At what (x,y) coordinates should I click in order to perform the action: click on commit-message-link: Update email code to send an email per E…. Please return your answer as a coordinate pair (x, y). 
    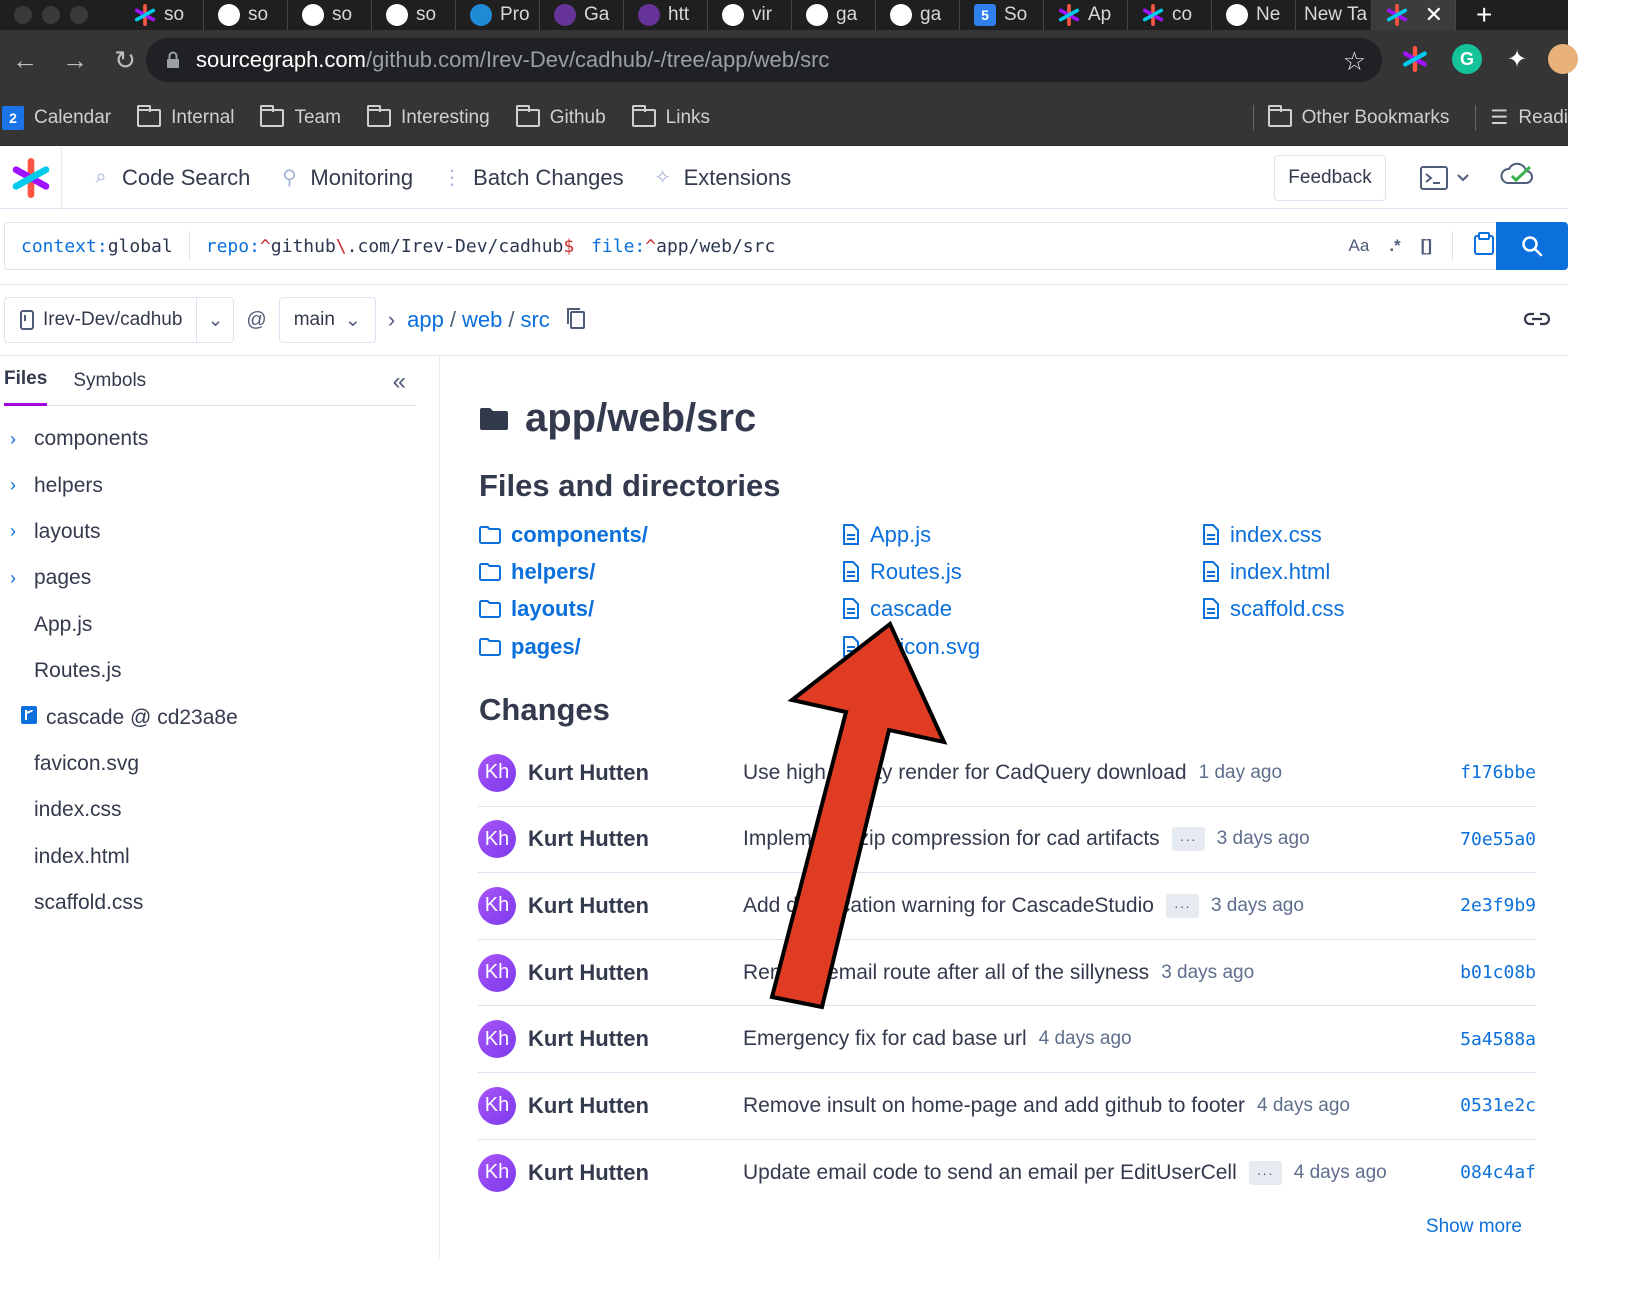
    Looking at the image, I should click on (990, 1173).